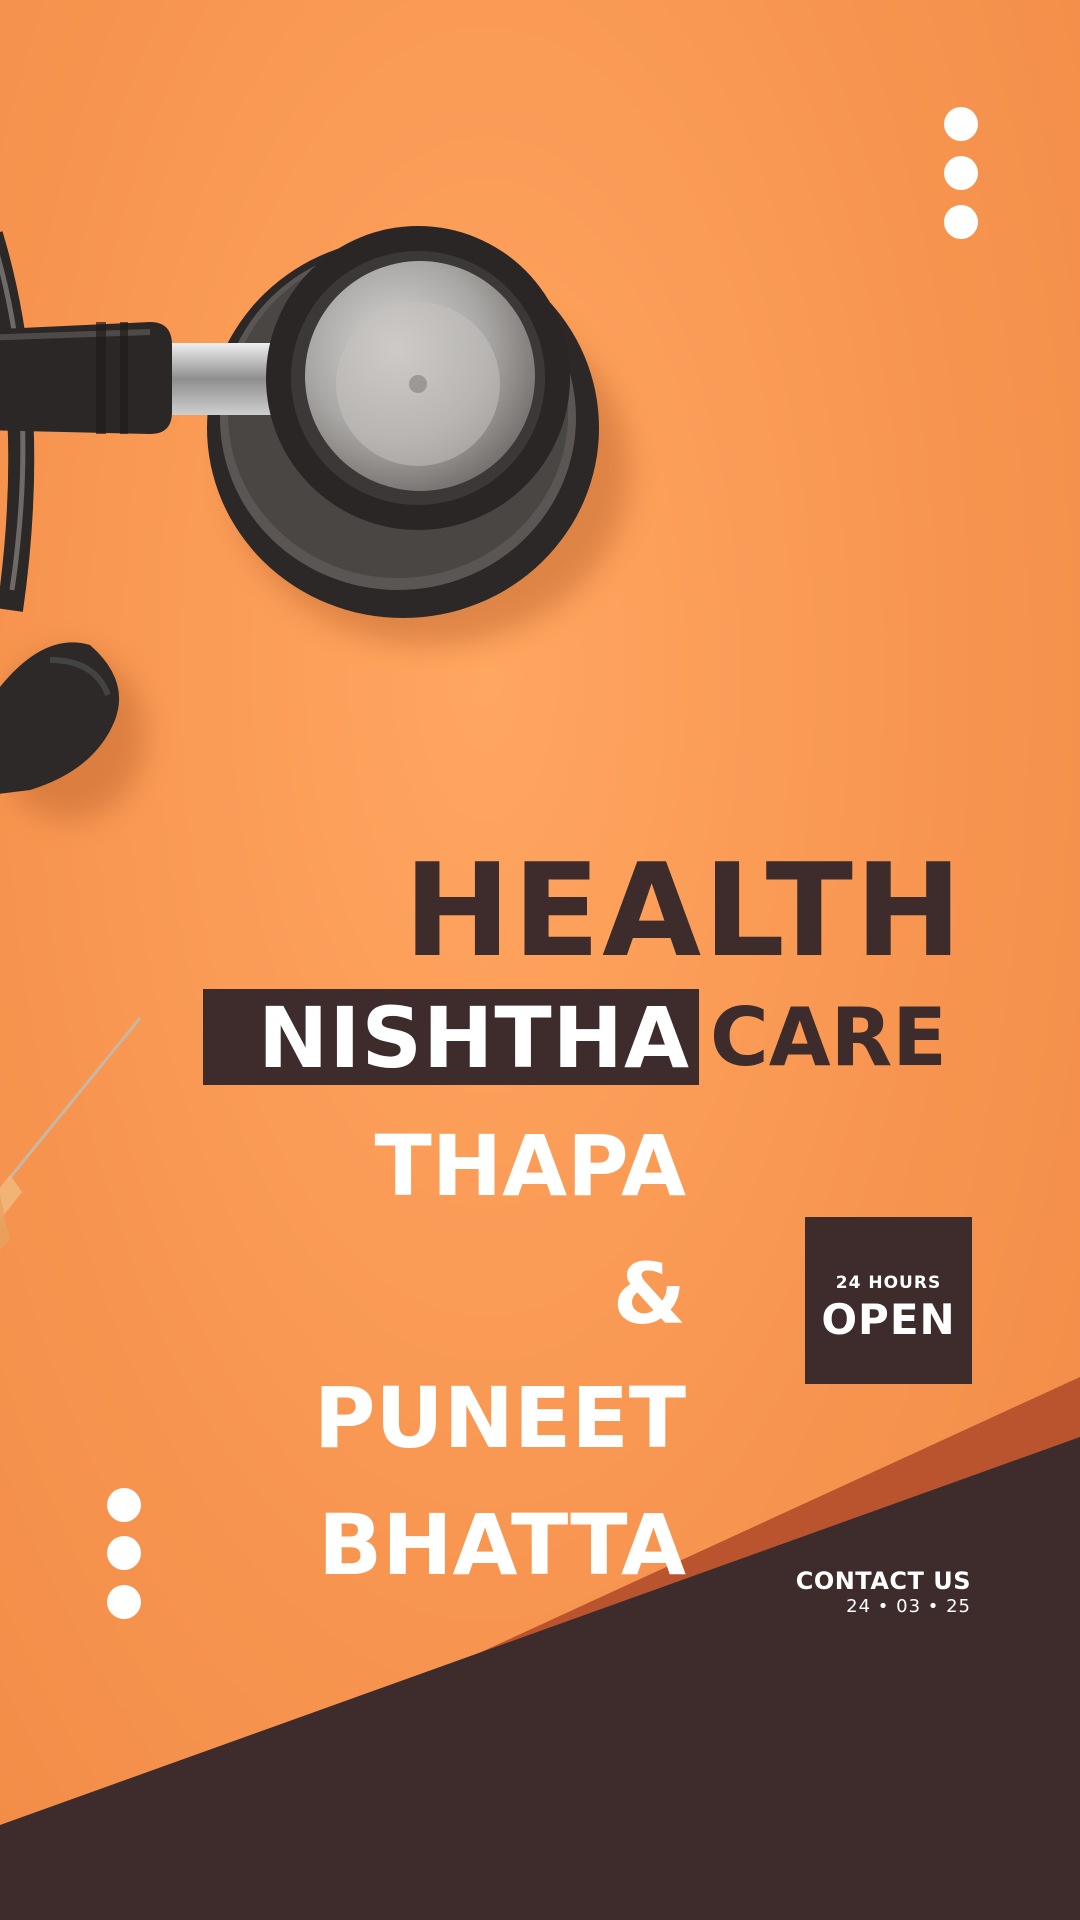 This screenshot has height=1920, width=1080. I want to click on contact-block: CONTACT US 24 • 03 • 25, so click(883, 1593).